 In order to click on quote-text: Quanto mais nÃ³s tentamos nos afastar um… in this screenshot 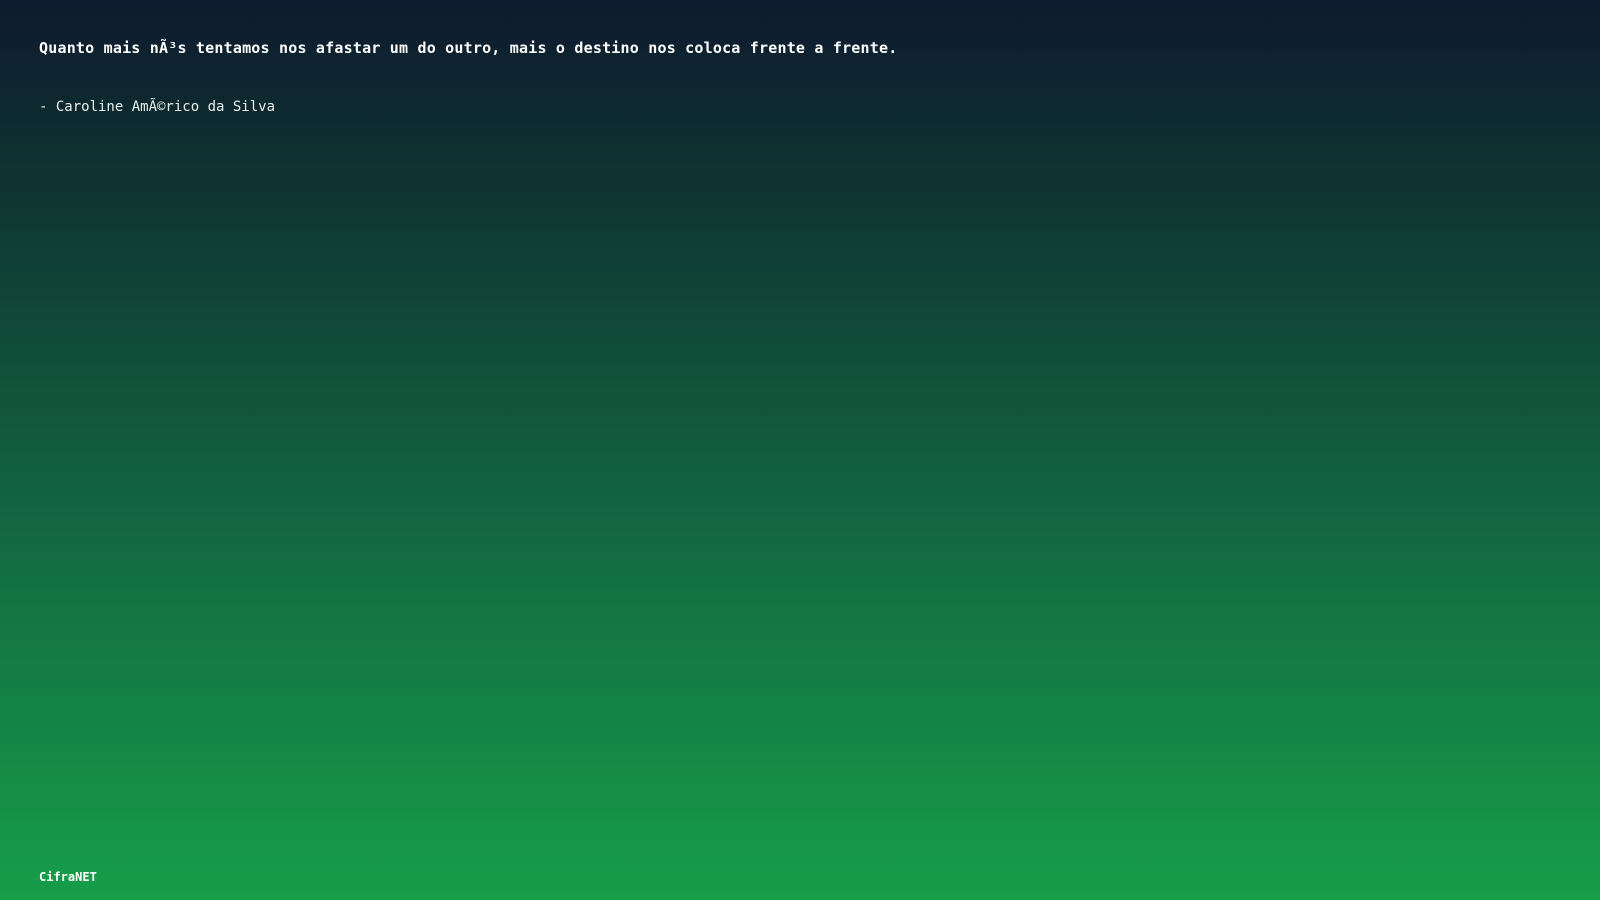, I will do `click(468, 48)`.